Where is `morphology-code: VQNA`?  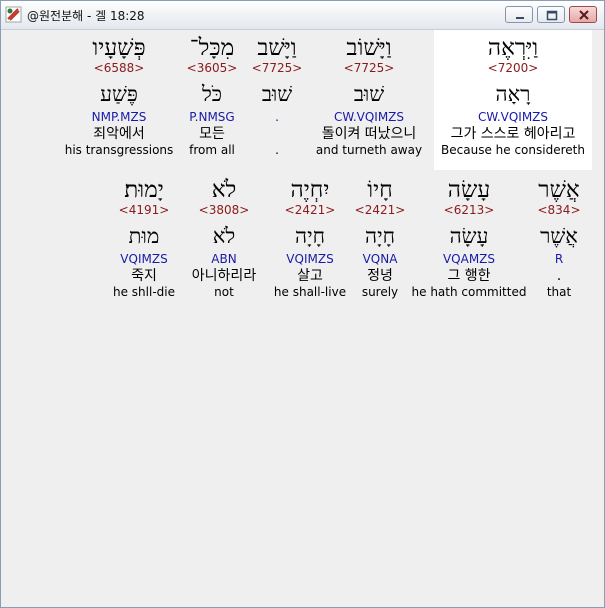
morphology-code: VQNA is located at coordinates (380, 259).